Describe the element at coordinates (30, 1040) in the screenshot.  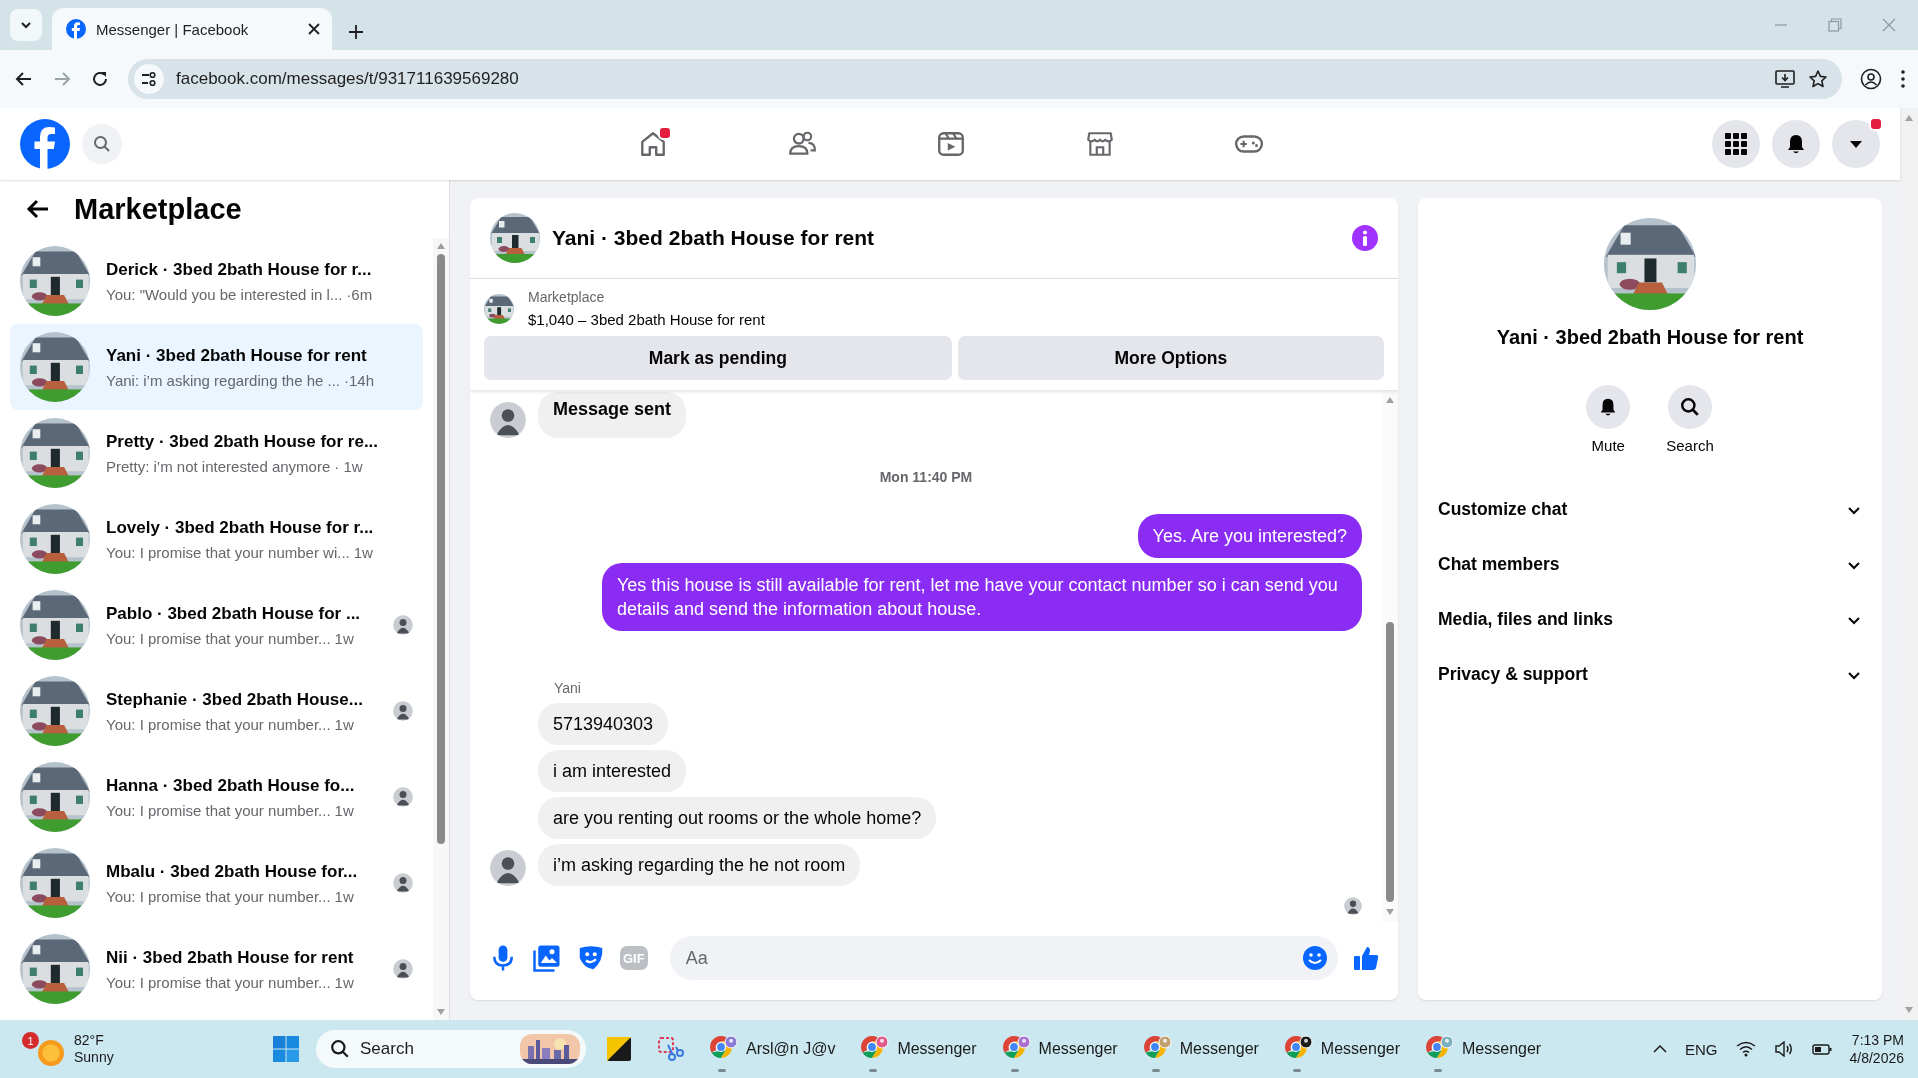
I see `notification-badge: 1` at that location.